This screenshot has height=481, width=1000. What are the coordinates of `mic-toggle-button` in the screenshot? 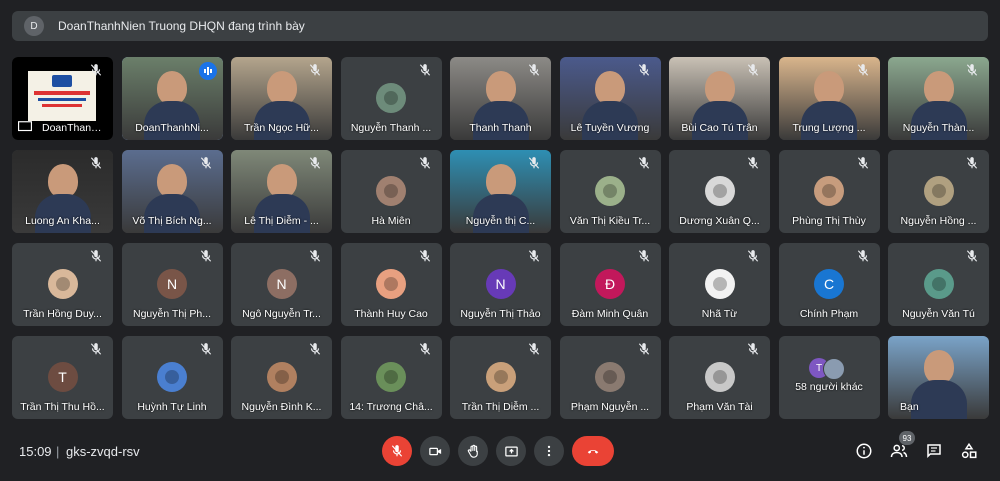 It's located at (397, 451).